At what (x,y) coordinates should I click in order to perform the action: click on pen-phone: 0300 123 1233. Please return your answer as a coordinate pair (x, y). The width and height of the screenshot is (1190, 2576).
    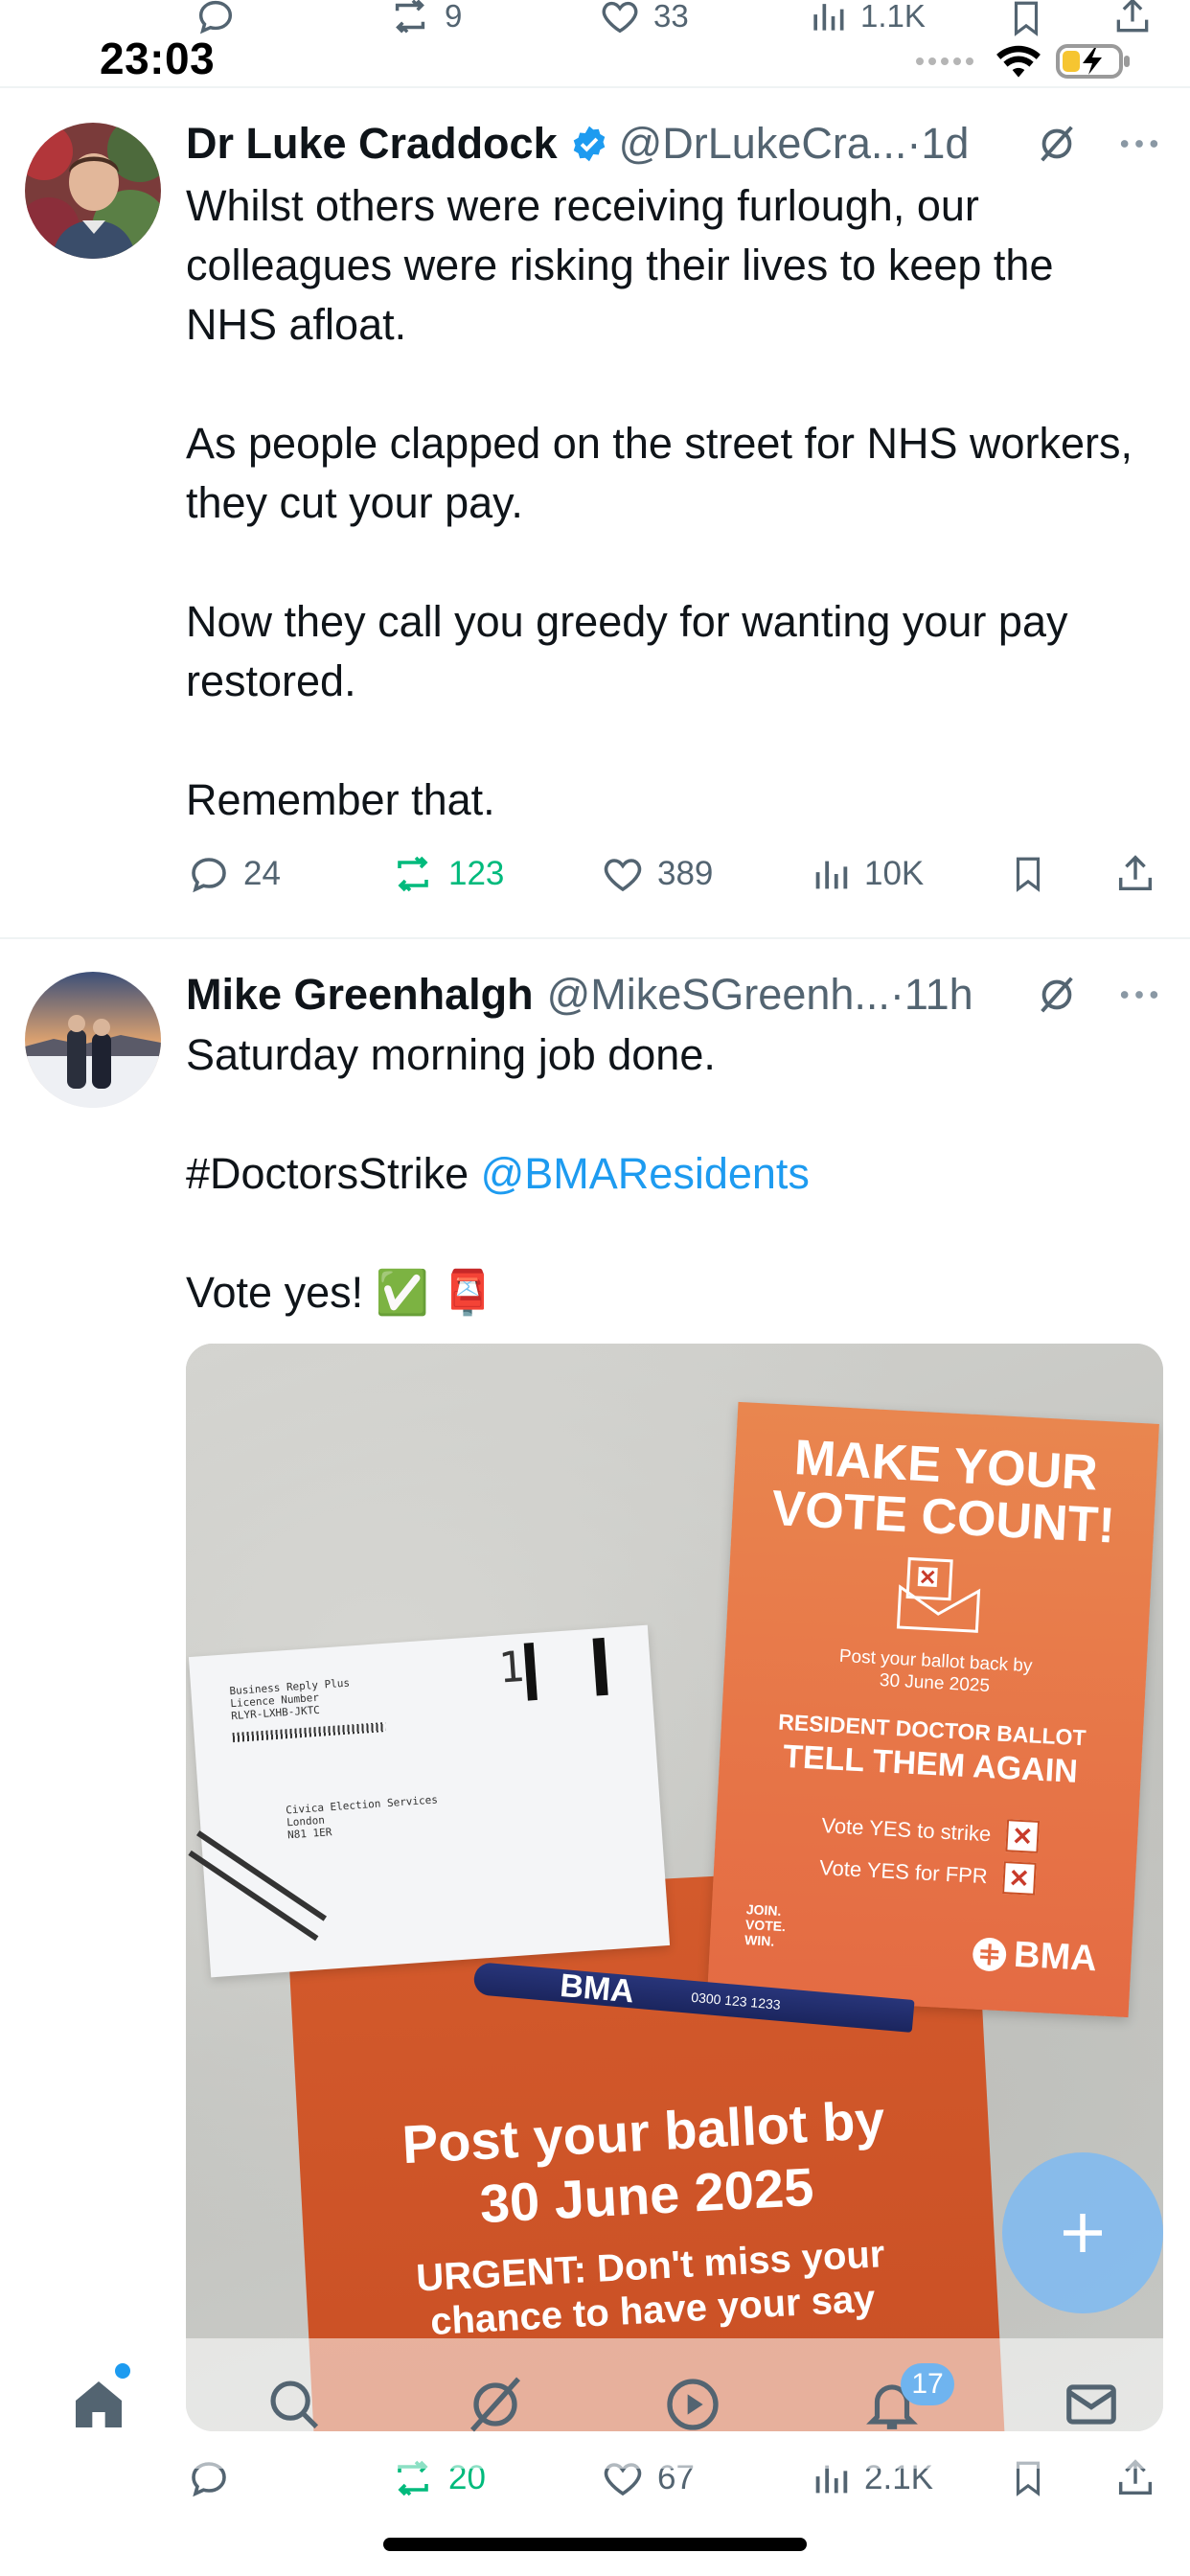
    Looking at the image, I should click on (736, 2000).